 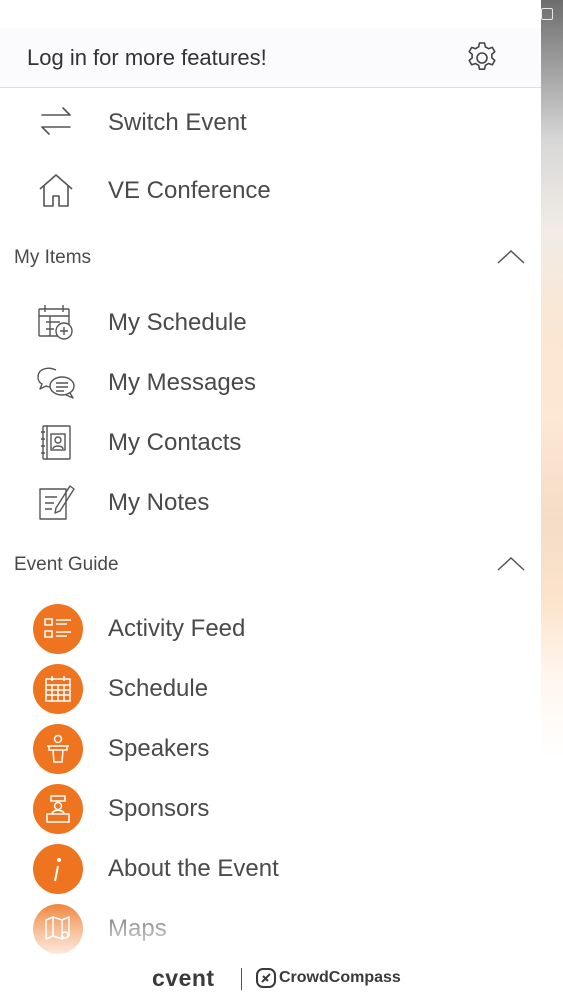 What do you see at coordinates (159, 502) in the screenshot?
I see `my-notes-label: My Notes` at bounding box center [159, 502].